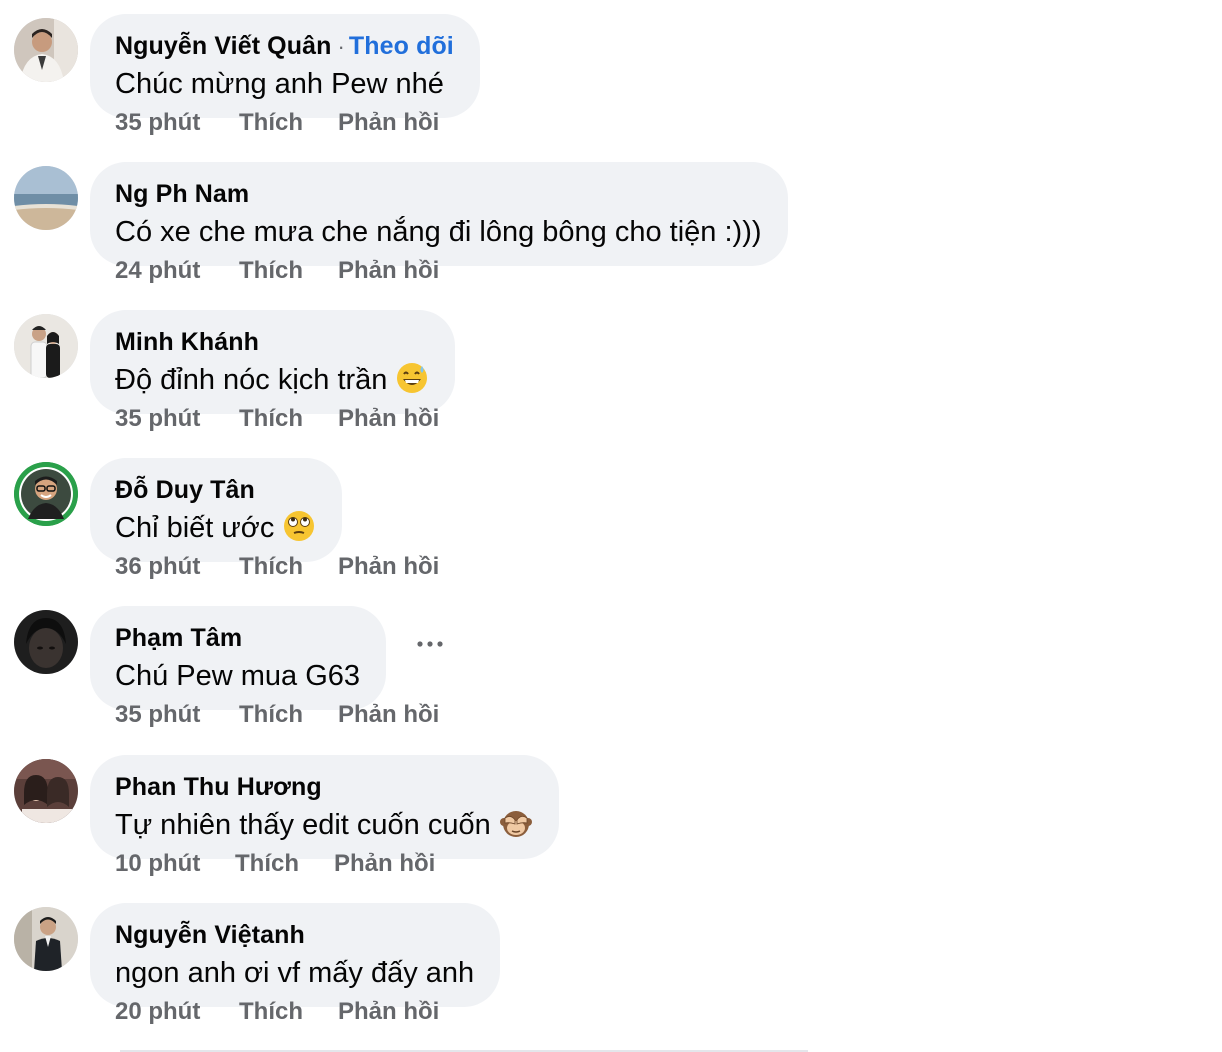 Image resolution: width=1222 pixels, height=1052 pixels. I want to click on avatar-man-dark-suit-icon, so click(46, 939).